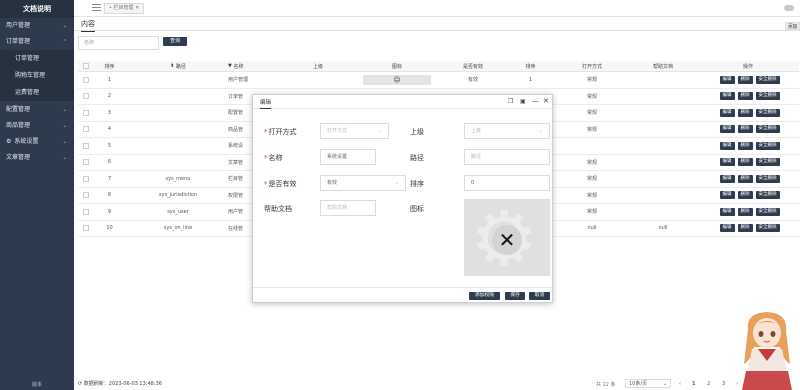 The width and height of the screenshot is (800, 390). What do you see at coordinates (37, 110) in the screenshot?
I see `sidebar-item-config: 配置管理 ⌄` at bounding box center [37, 110].